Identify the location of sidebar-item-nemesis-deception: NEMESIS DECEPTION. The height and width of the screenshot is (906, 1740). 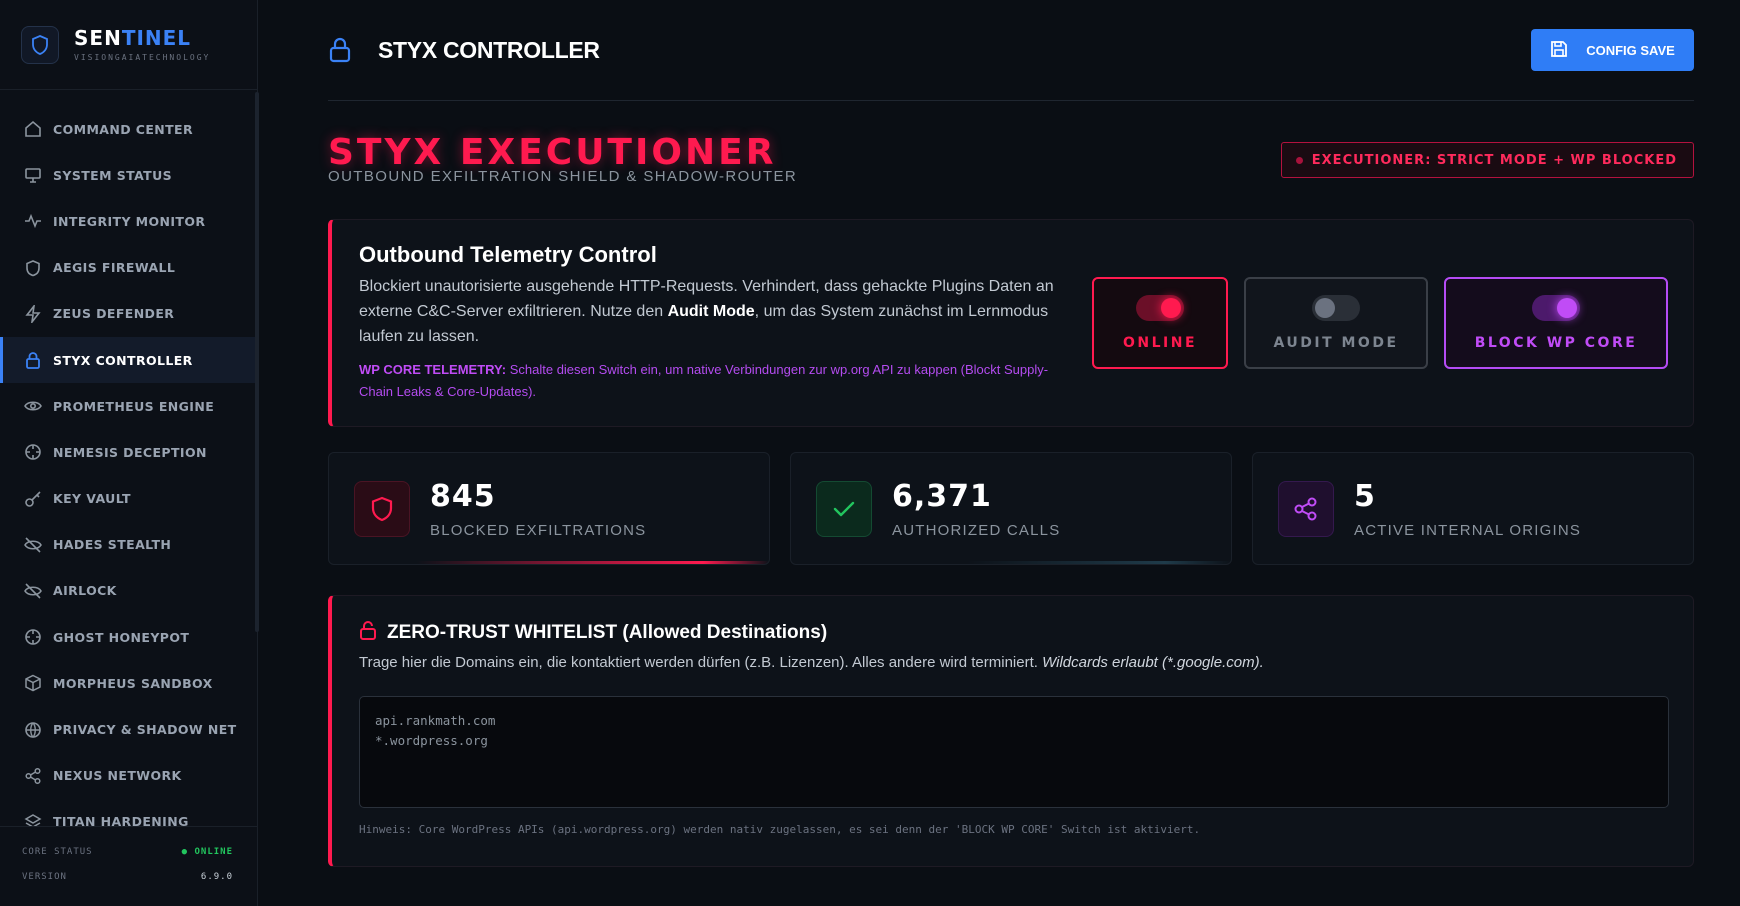
(128, 452).